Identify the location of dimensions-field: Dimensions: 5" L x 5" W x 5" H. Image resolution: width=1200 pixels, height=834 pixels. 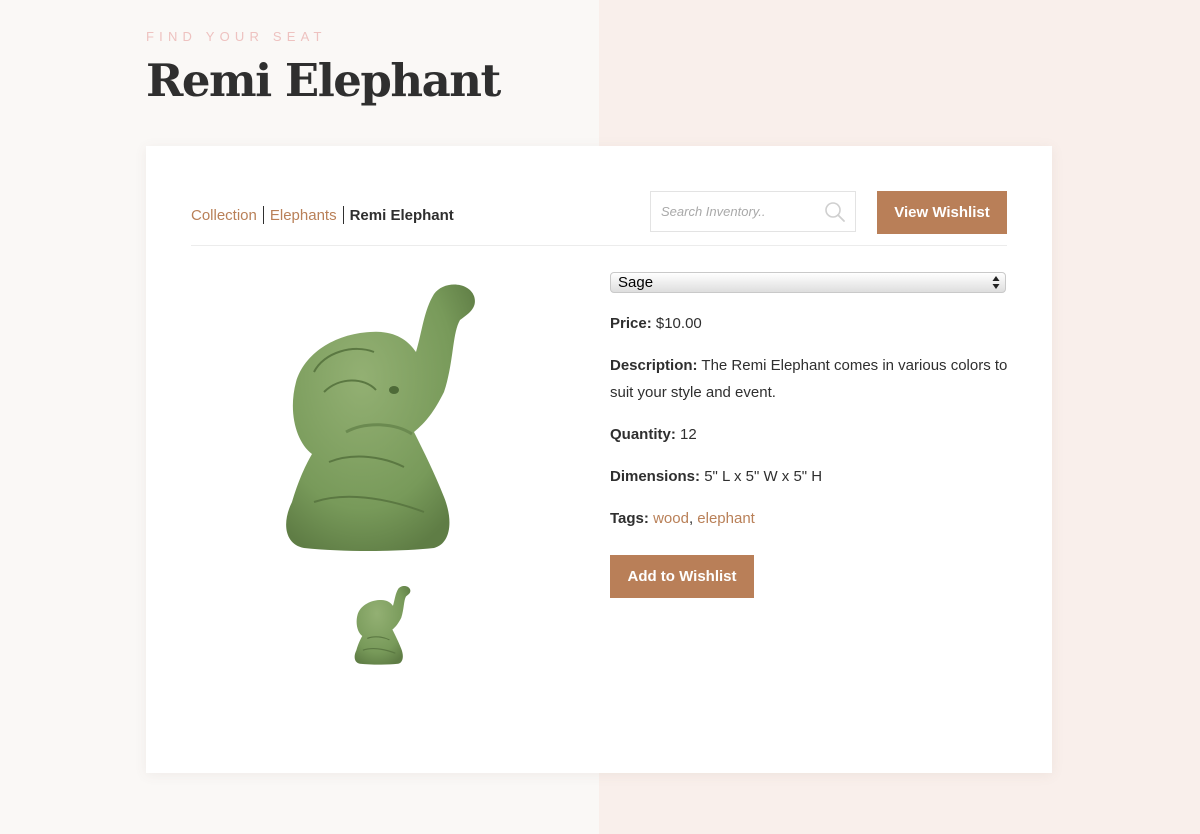
(810, 476).